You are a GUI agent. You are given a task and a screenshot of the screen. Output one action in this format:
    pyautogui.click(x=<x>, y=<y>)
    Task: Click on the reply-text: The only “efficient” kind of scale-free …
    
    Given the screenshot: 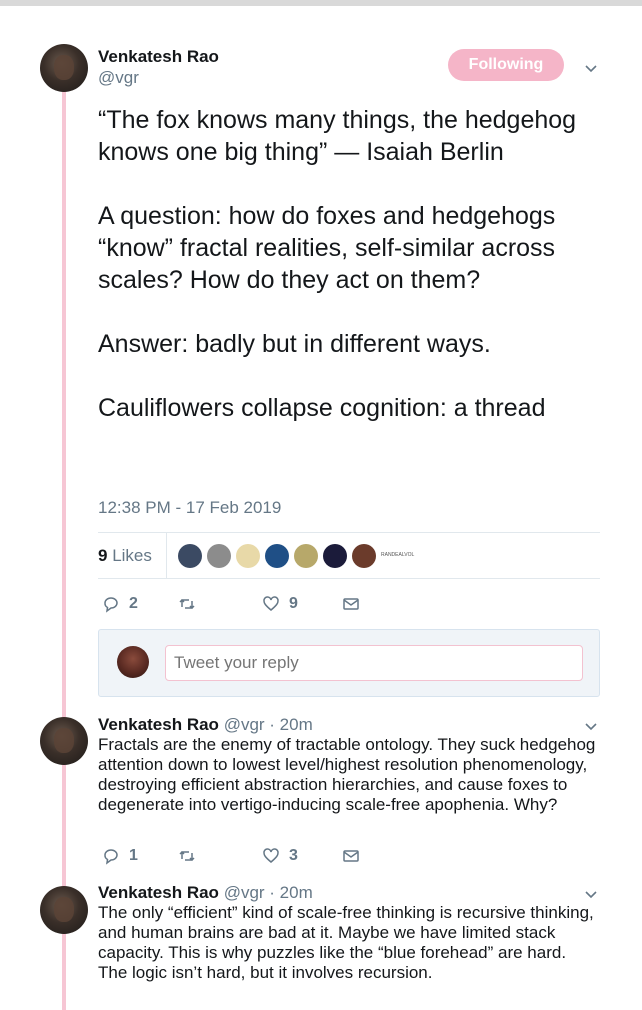 What is the action you would take?
    pyautogui.click(x=346, y=942)
    